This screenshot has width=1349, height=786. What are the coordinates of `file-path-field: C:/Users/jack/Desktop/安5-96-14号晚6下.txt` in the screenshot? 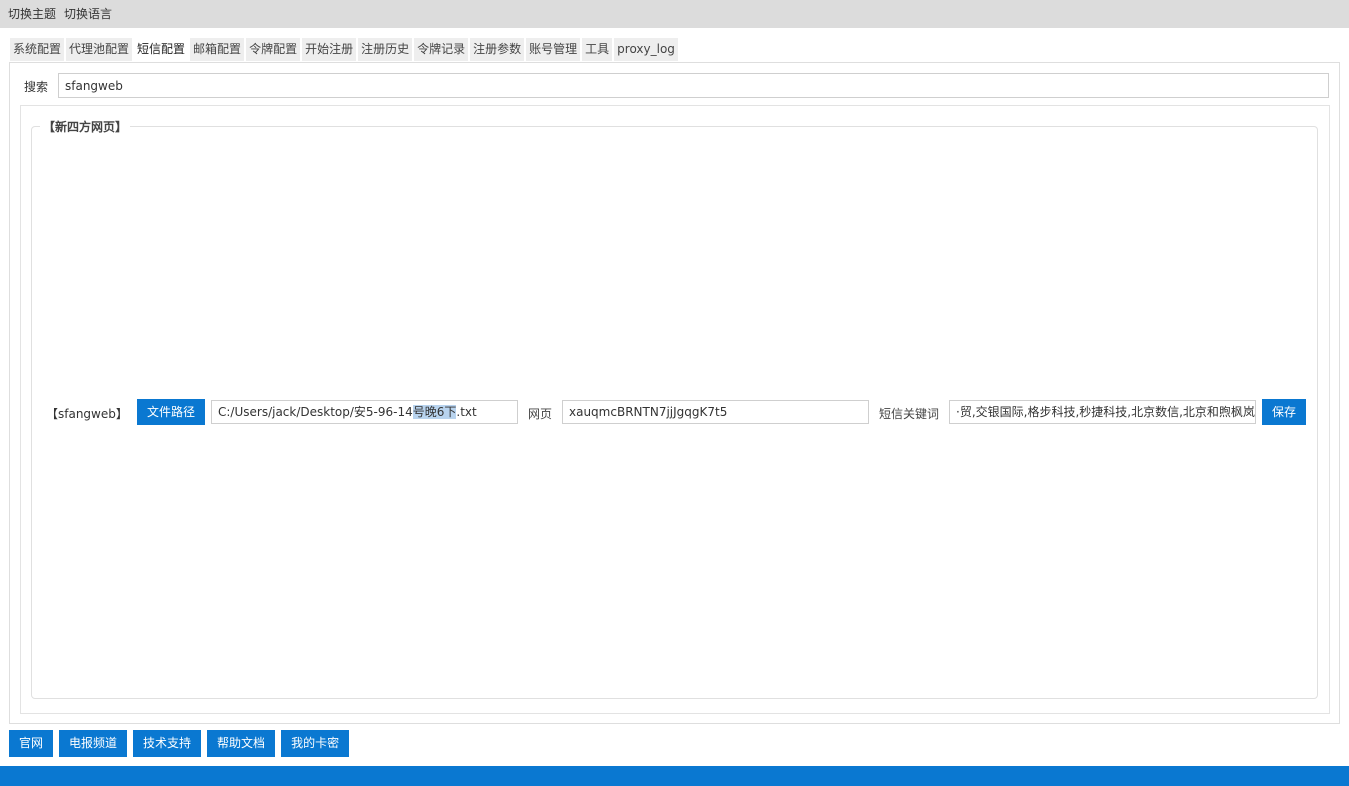 It's located at (364, 412).